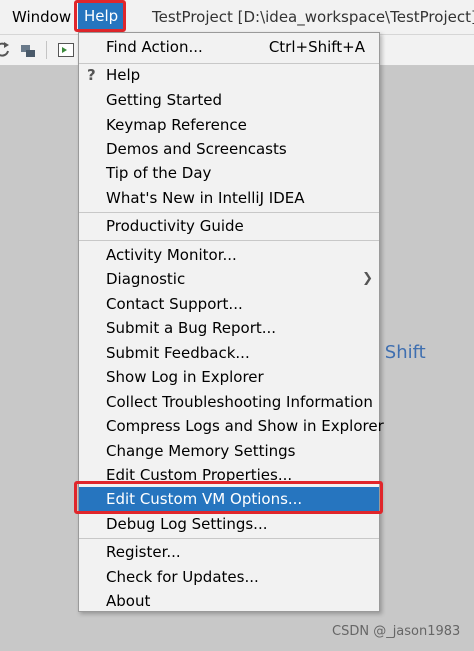 This screenshot has width=474, height=651. I want to click on menu-item-show-log: Show Log in Explorer, so click(229, 377).